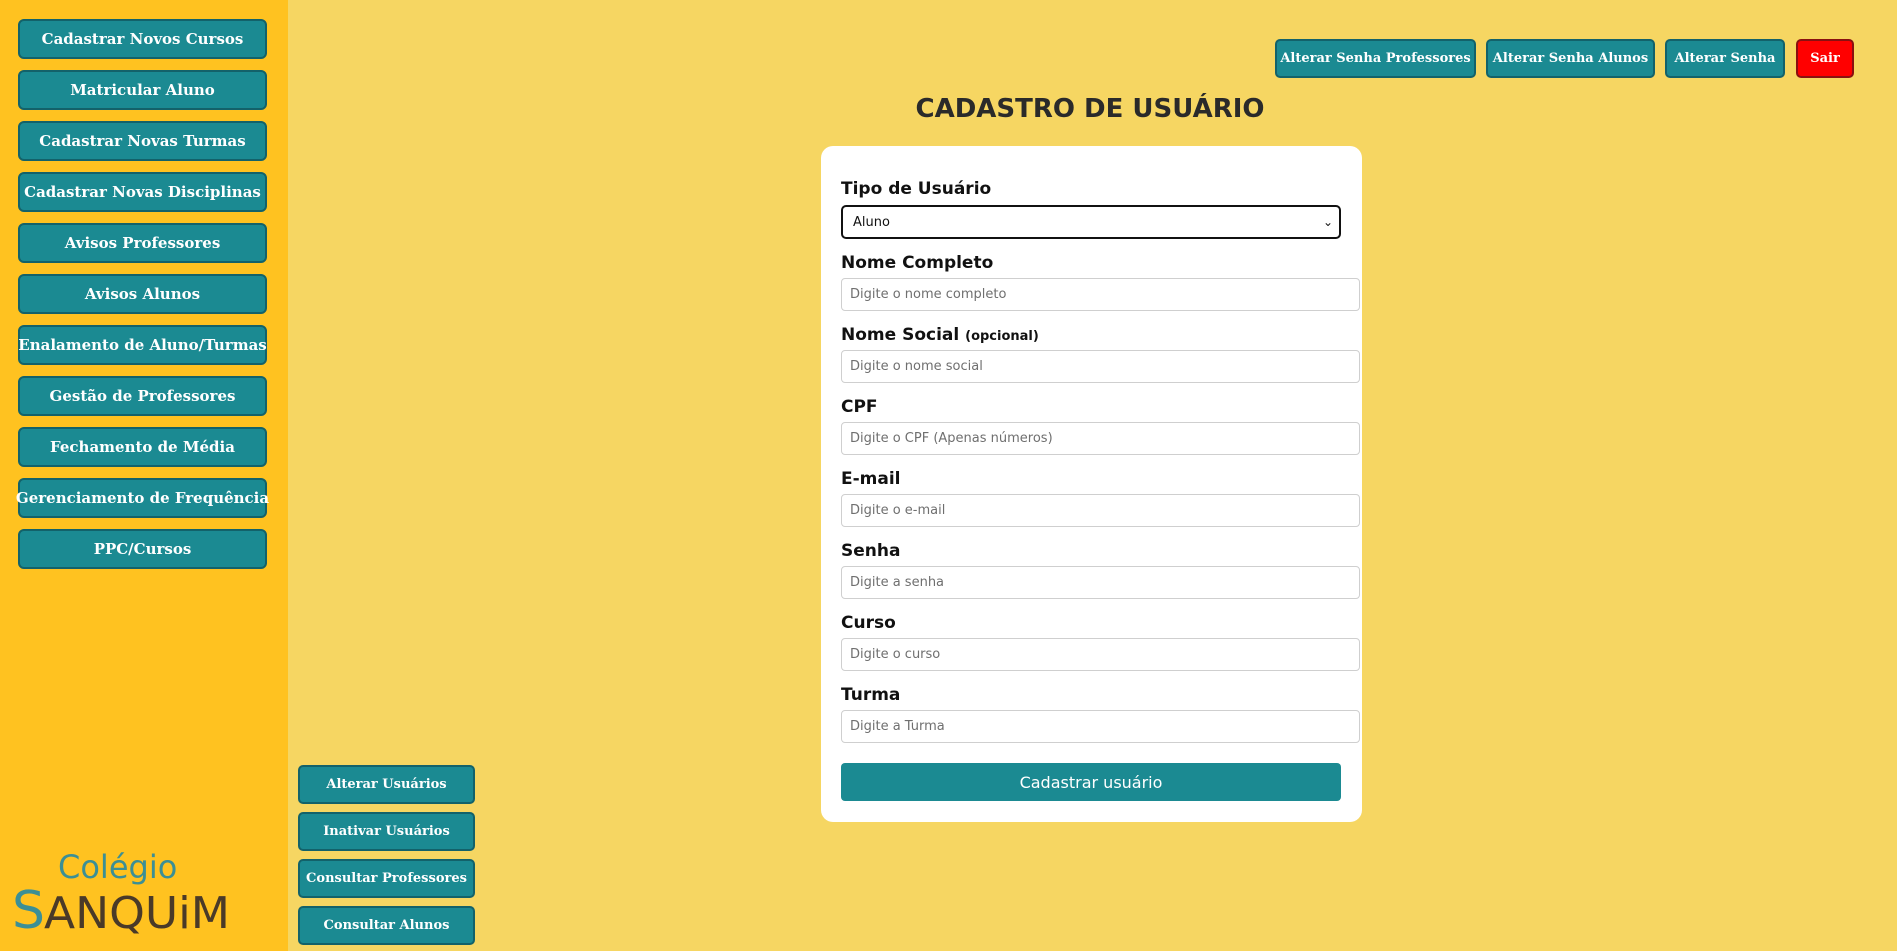 This screenshot has height=951, width=1897. I want to click on password-input, so click(1100, 582).